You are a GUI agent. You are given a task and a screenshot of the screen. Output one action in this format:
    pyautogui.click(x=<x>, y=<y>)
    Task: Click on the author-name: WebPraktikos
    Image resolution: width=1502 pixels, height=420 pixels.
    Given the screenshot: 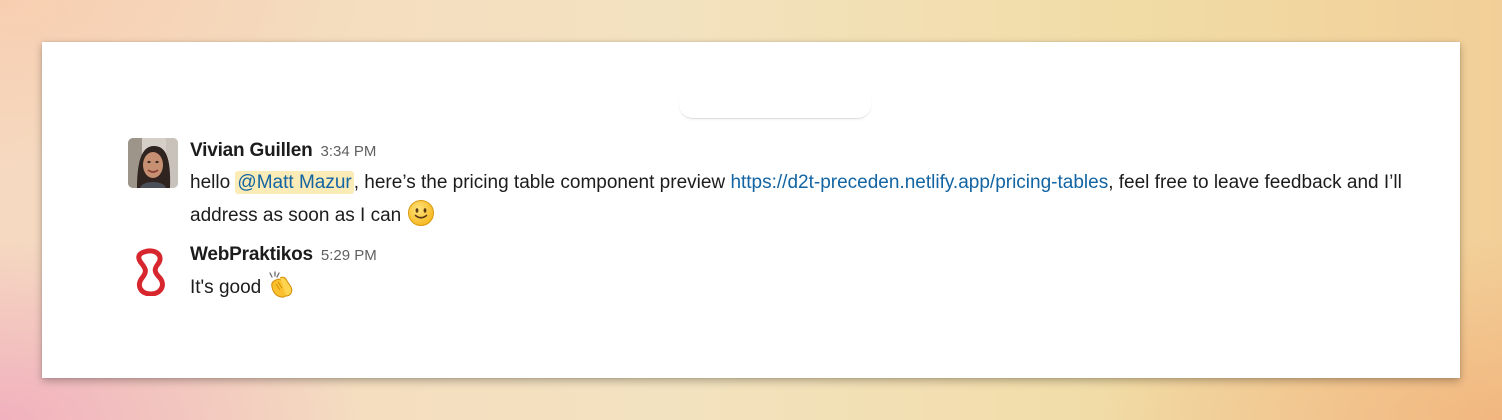 What is the action you would take?
    pyautogui.click(x=251, y=254)
    